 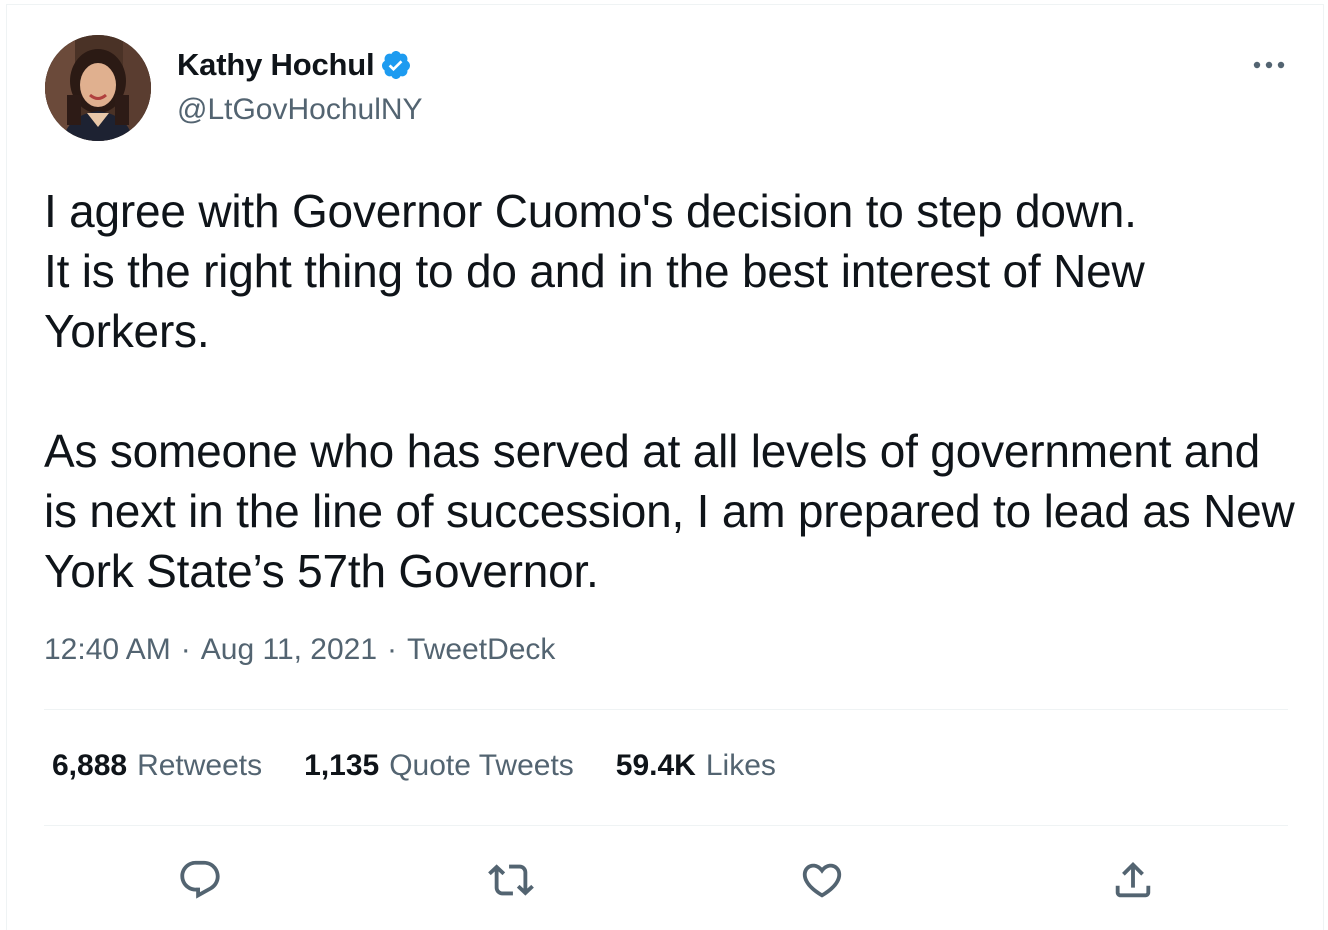 I want to click on like-icon, so click(x=822, y=880).